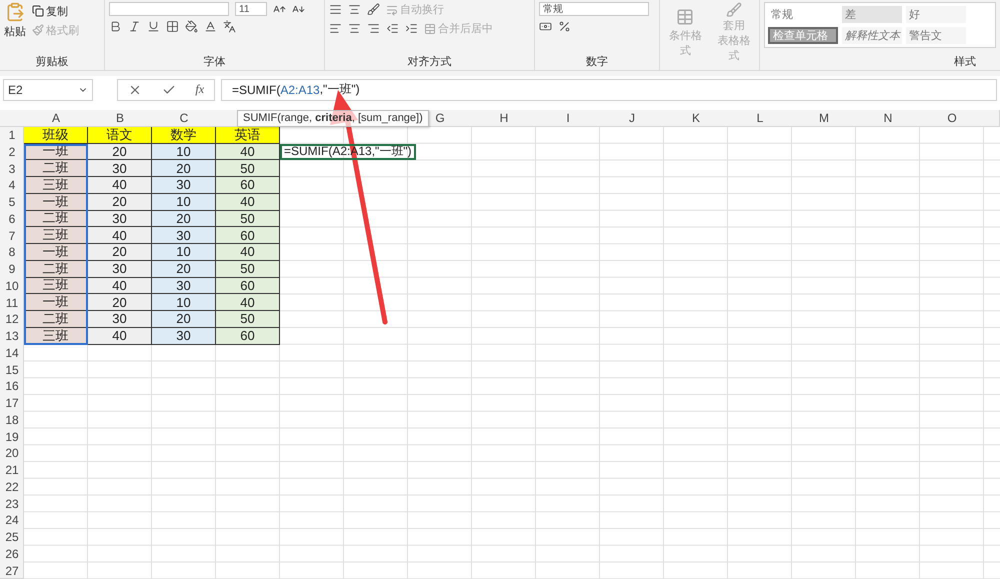  I want to click on table-cell: 三班, so click(56, 235).